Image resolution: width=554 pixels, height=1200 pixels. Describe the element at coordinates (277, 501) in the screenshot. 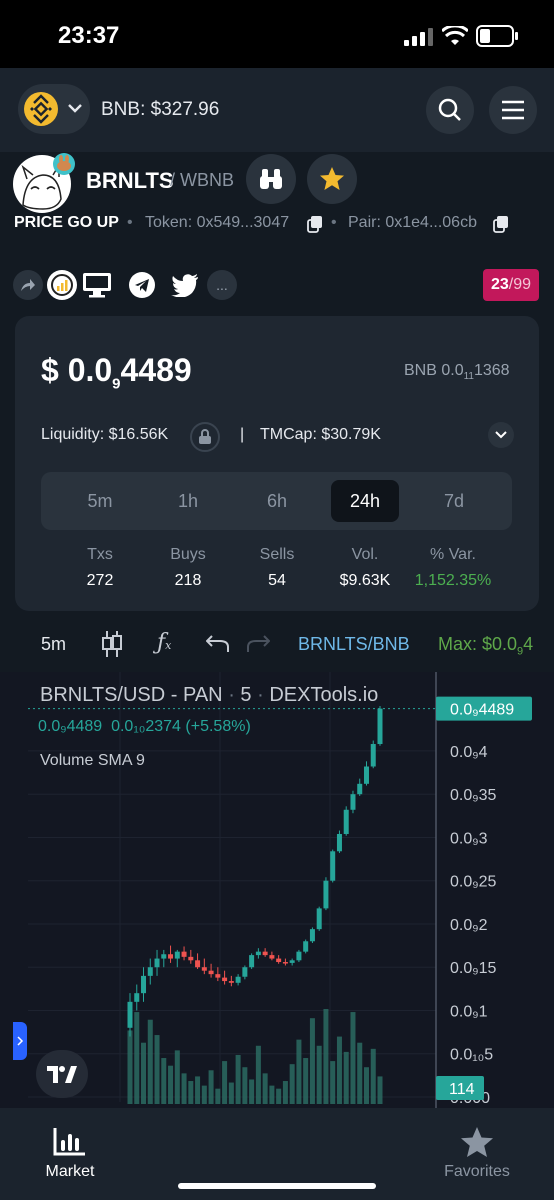

I see `tab-6h: 6h` at that location.